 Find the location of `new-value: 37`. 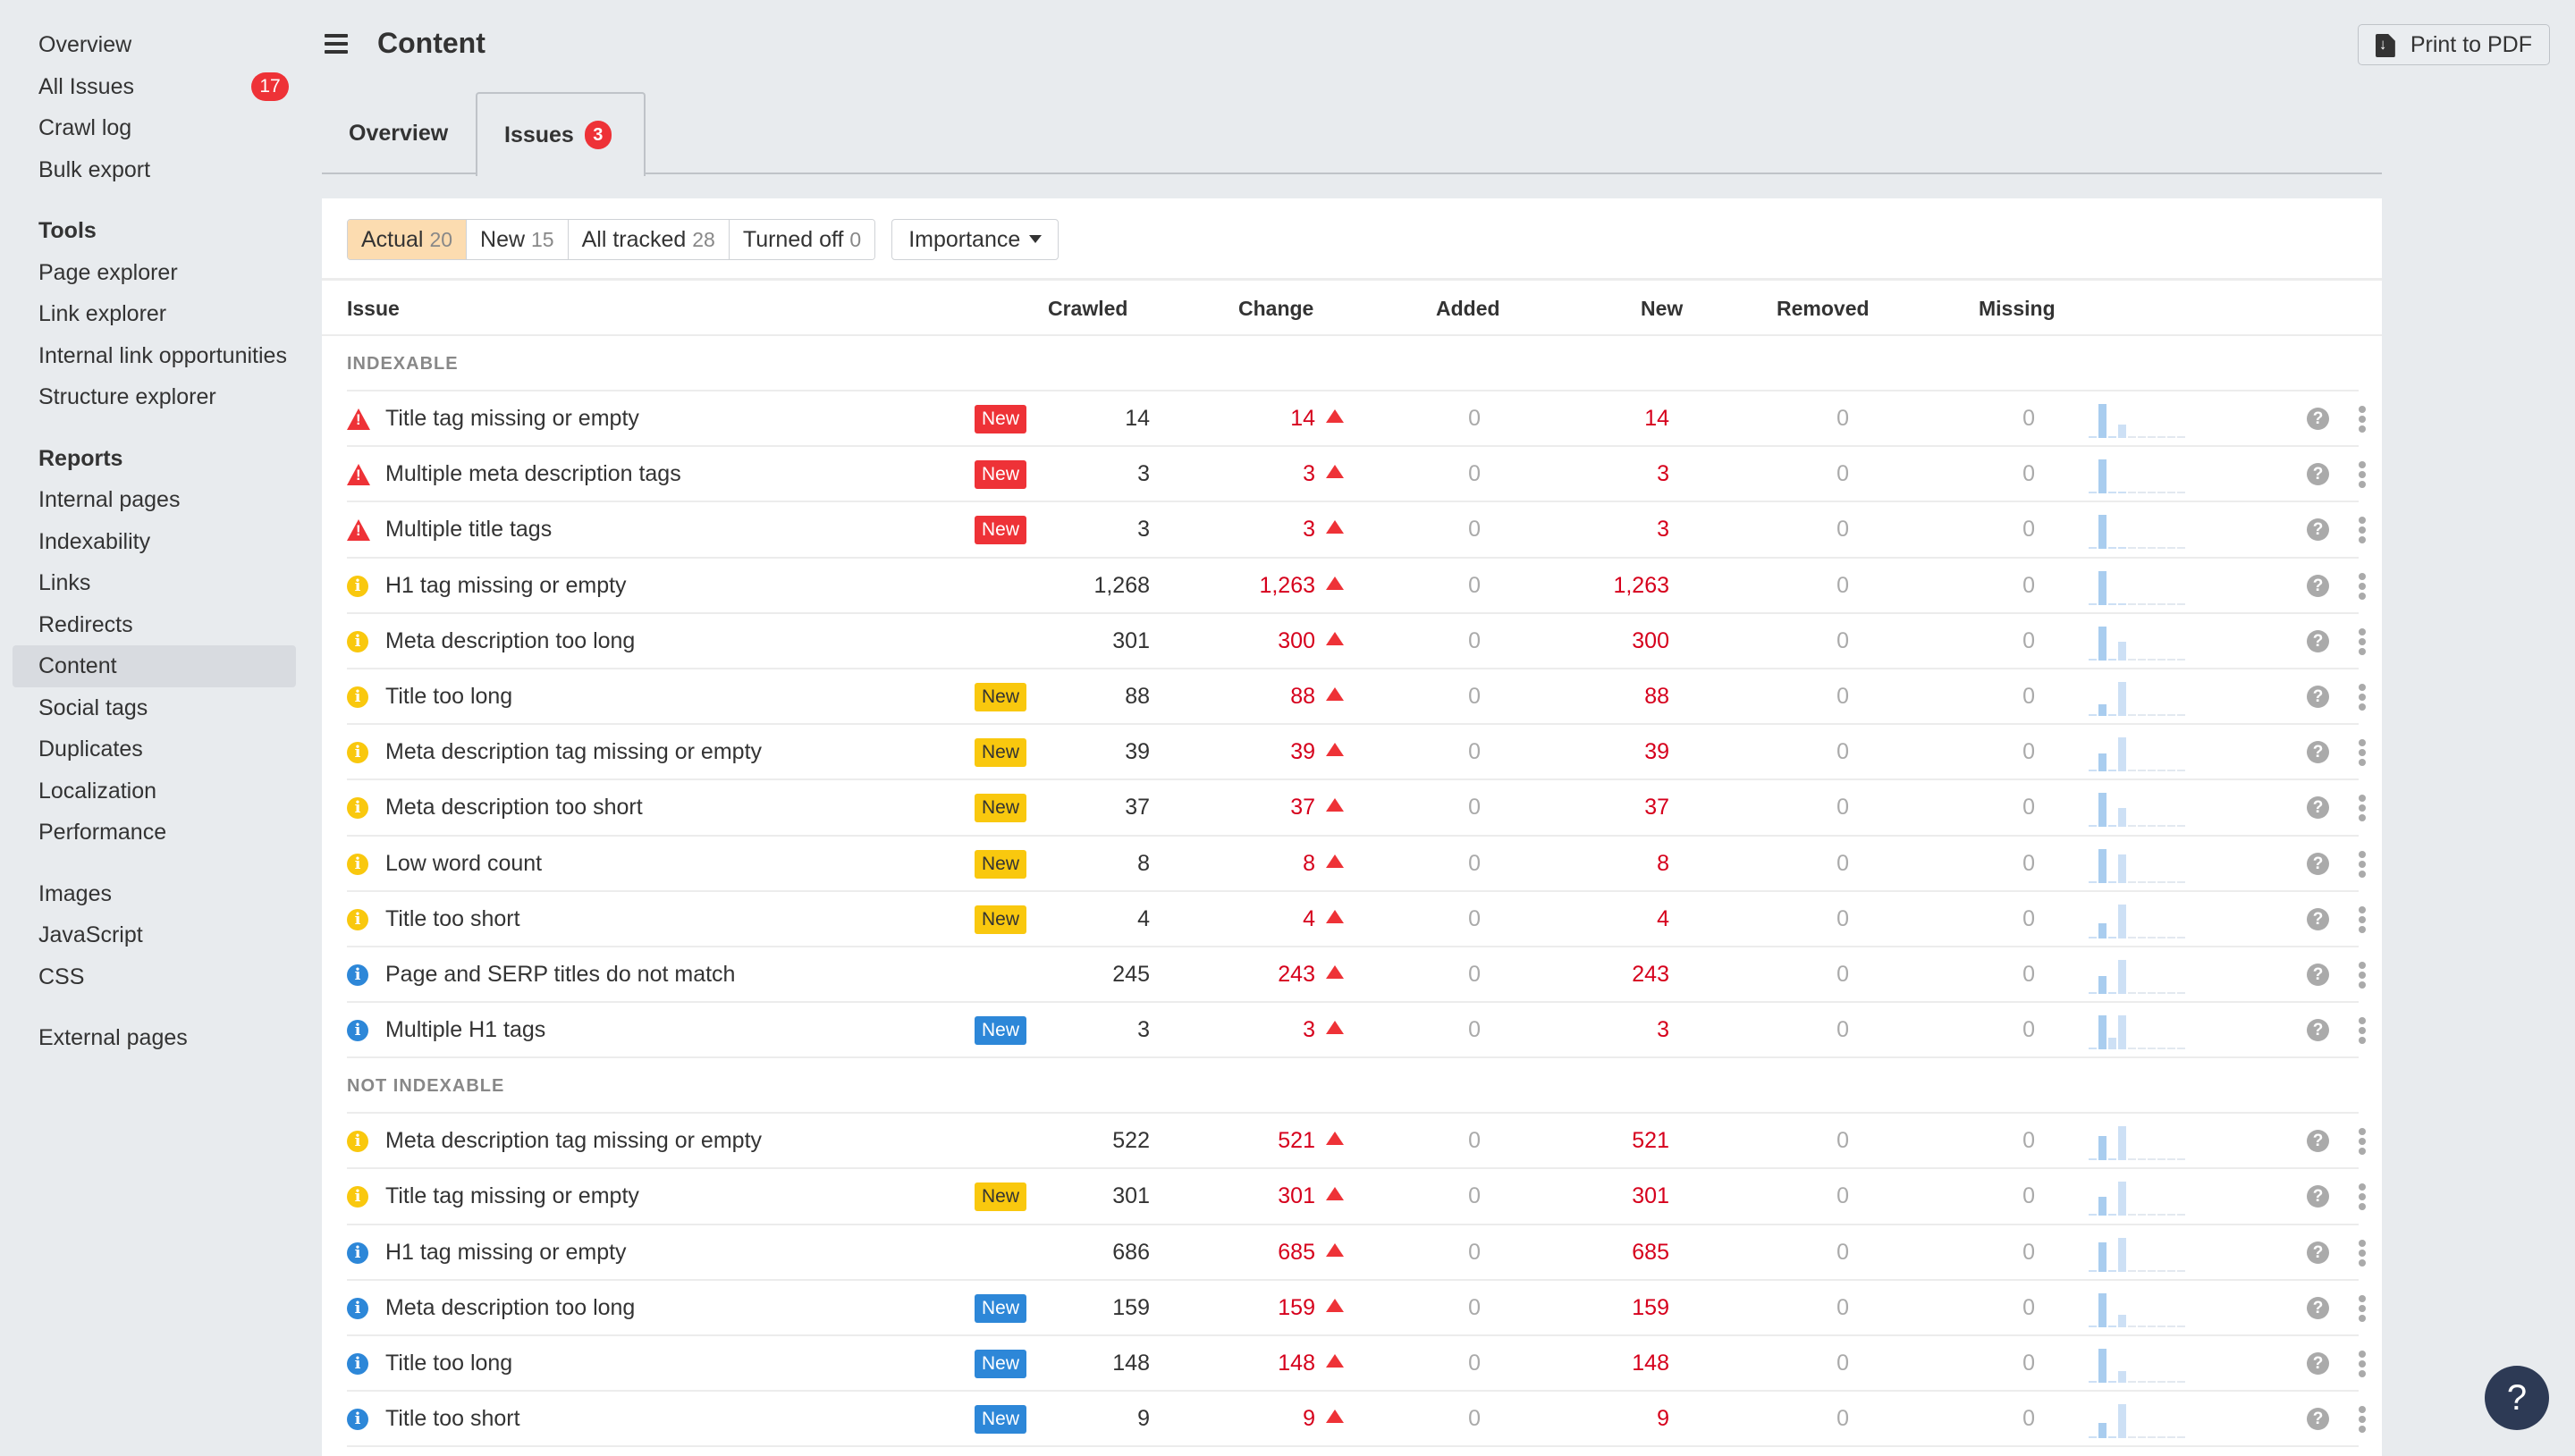

new-value: 37 is located at coordinates (1597, 807).